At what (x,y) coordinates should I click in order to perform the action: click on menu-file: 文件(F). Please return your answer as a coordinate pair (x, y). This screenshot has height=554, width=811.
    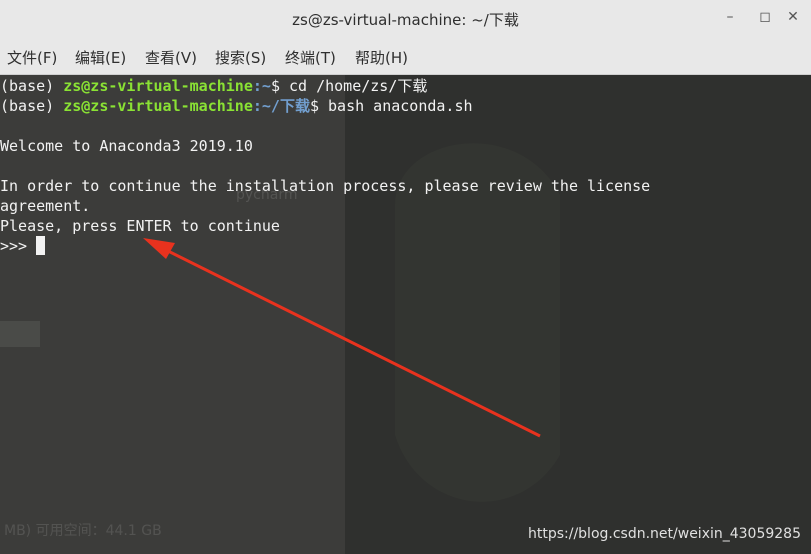
    Looking at the image, I should click on (32, 57).